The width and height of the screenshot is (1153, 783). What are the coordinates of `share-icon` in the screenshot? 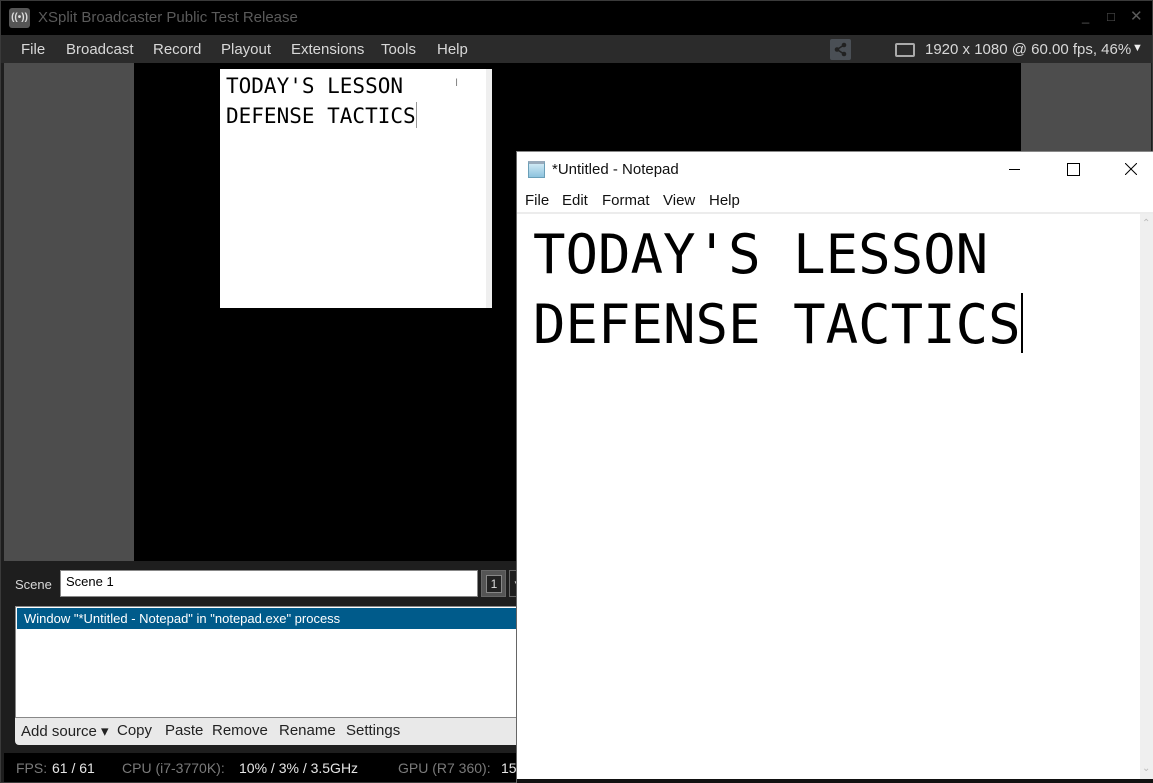 It's located at (840, 49).